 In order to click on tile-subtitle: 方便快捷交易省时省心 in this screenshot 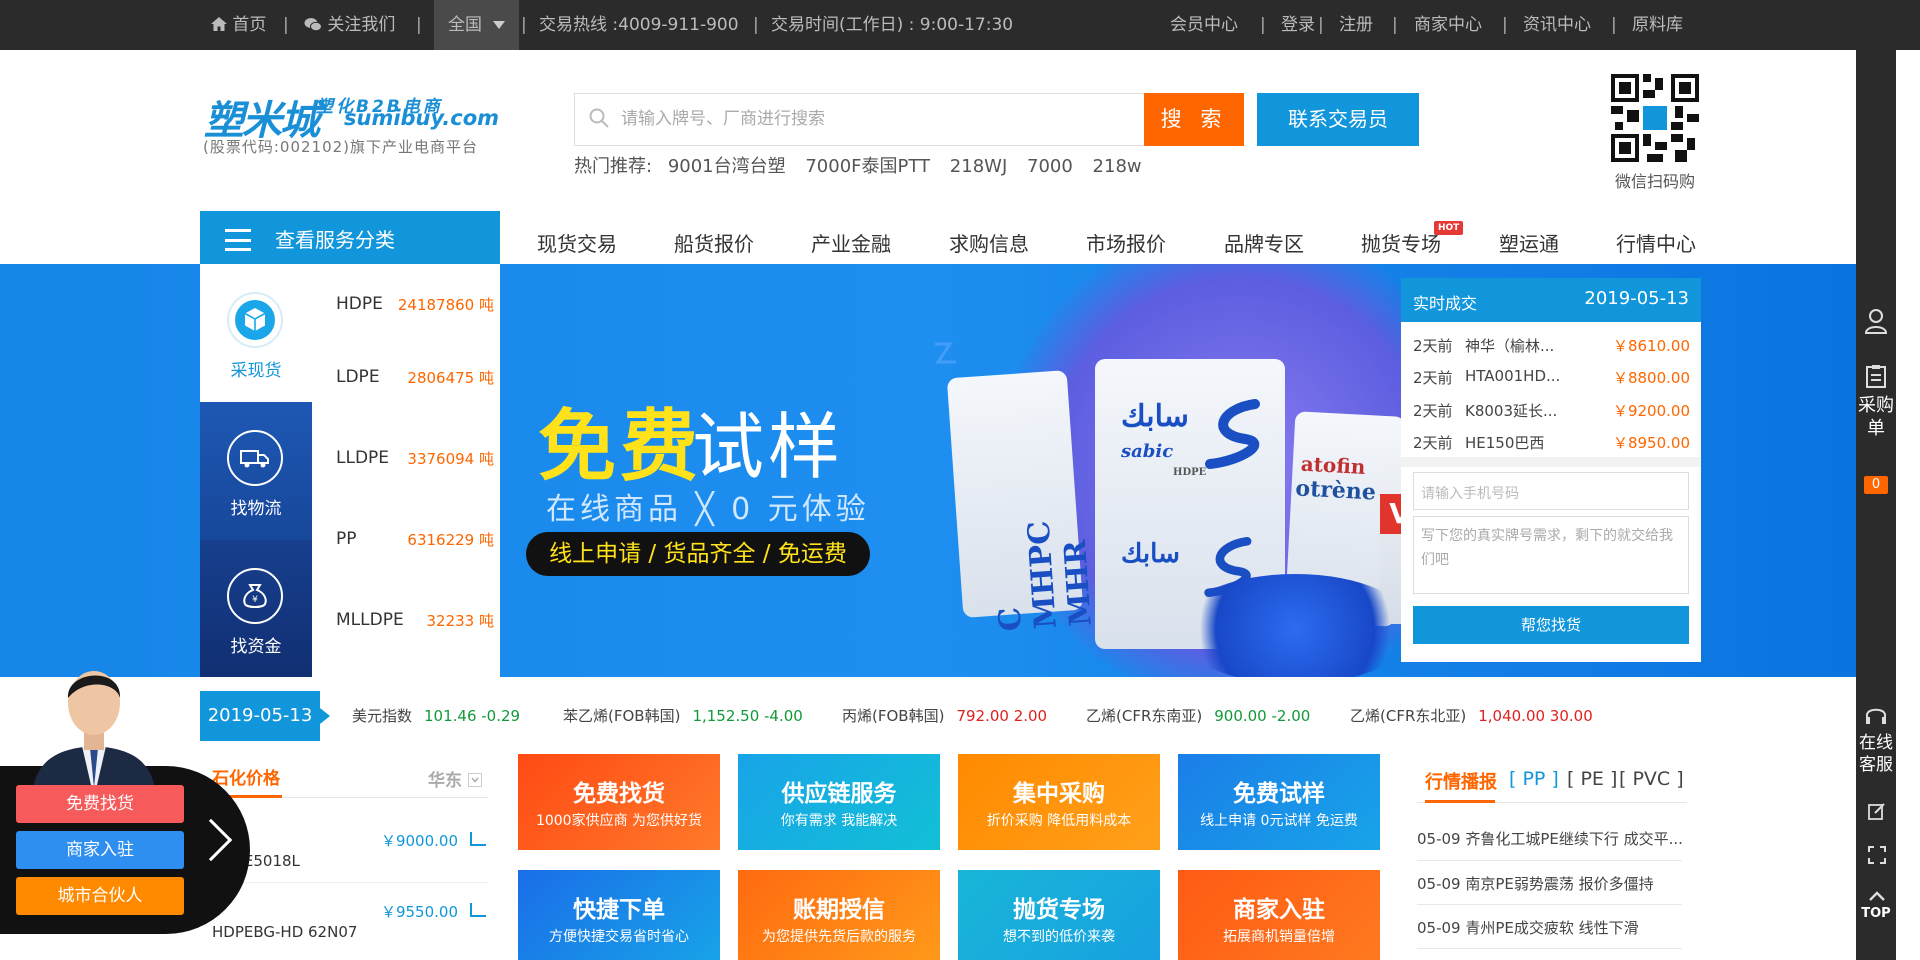, I will do `click(619, 937)`.